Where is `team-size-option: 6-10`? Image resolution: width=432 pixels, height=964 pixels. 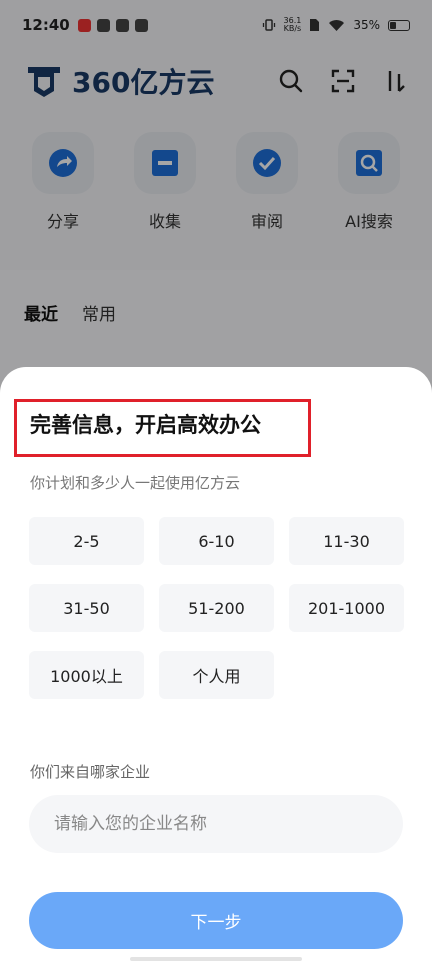 team-size-option: 6-10 is located at coordinates (216, 541).